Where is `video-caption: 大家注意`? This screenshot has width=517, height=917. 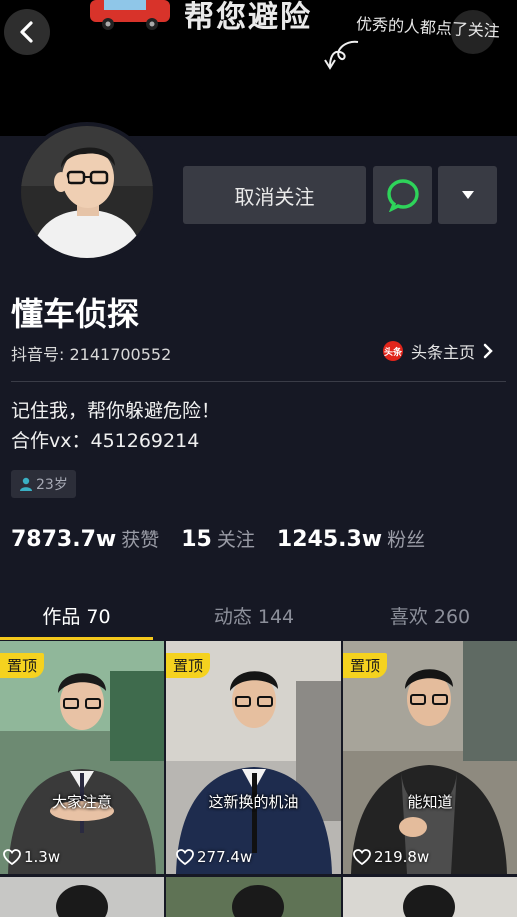 video-caption: 大家注意 is located at coordinates (81, 802).